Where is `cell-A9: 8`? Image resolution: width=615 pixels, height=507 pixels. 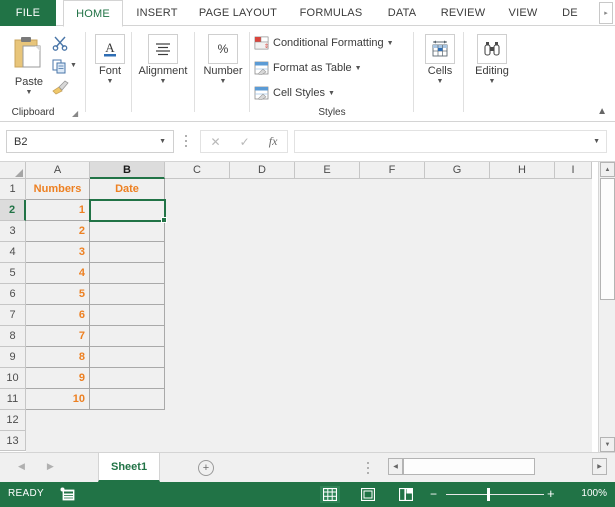 cell-A9: 8 is located at coordinates (58, 357).